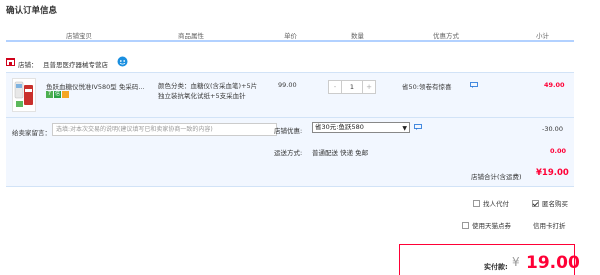 The image size is (600, 275). I want to click on column-header-item: 店铺宝贝, so click(79, 36).